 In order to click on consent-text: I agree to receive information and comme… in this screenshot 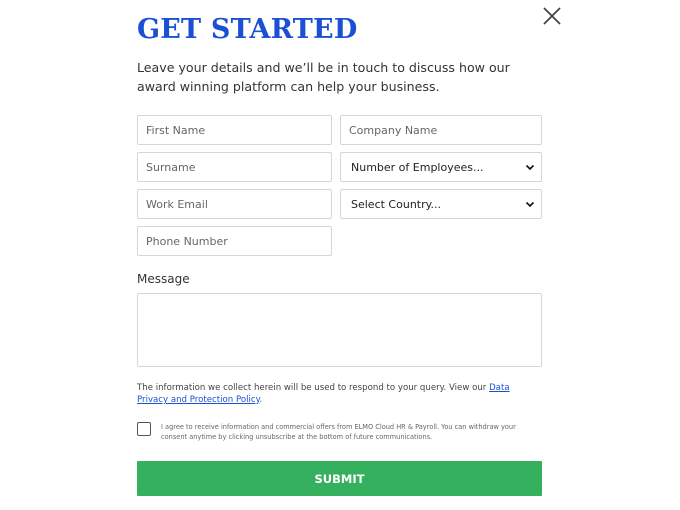, I will do `click(338, 432)`.